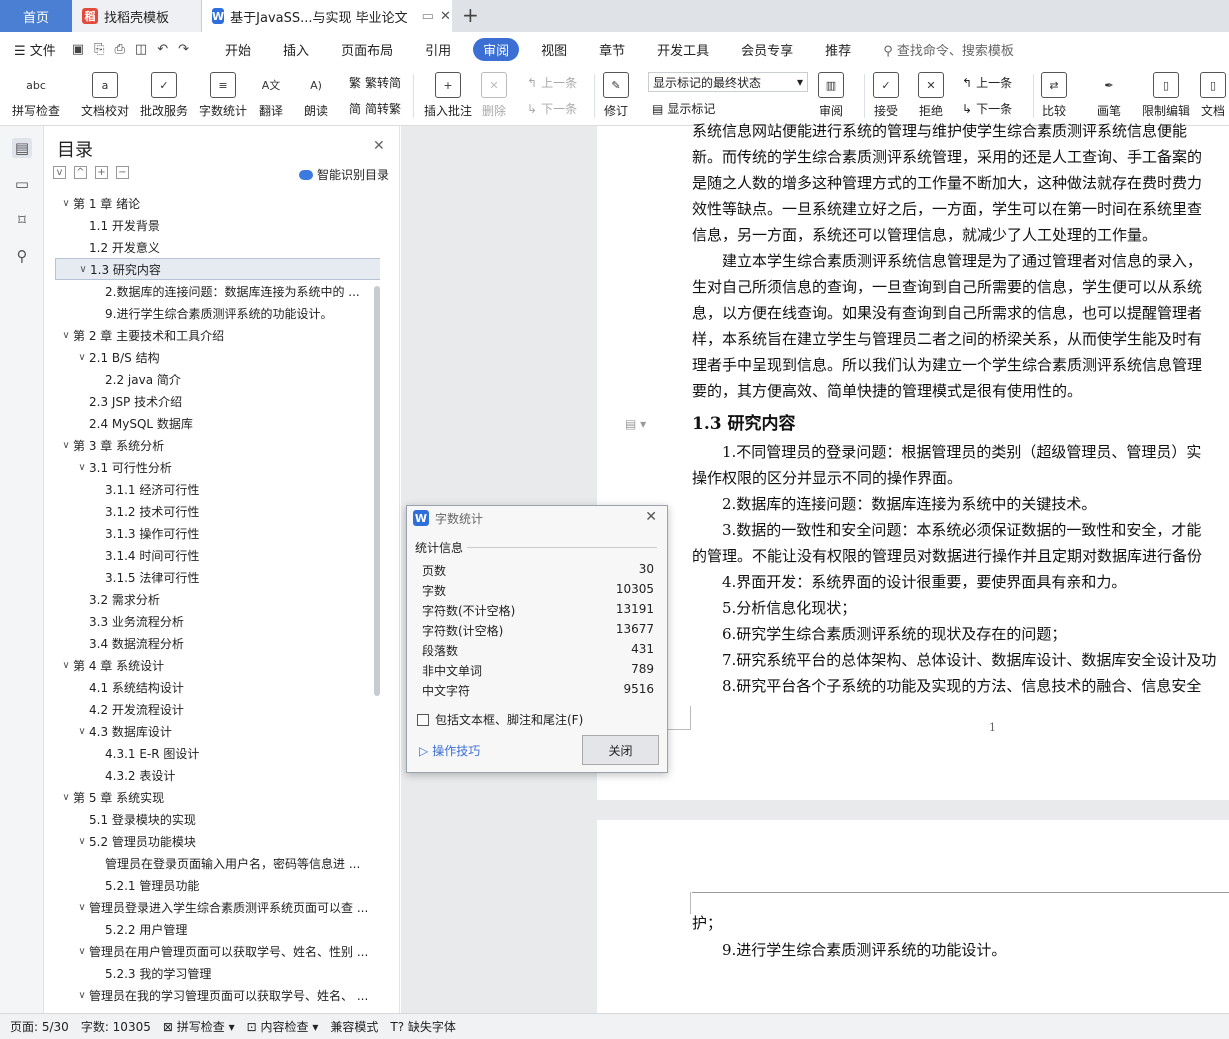 The image size is (1229, 1039). What do you see at coordinates (987, 82) in the screenshot?
I see `prev-change-button: ↰ 上一条` at bounding box center [987, 82].